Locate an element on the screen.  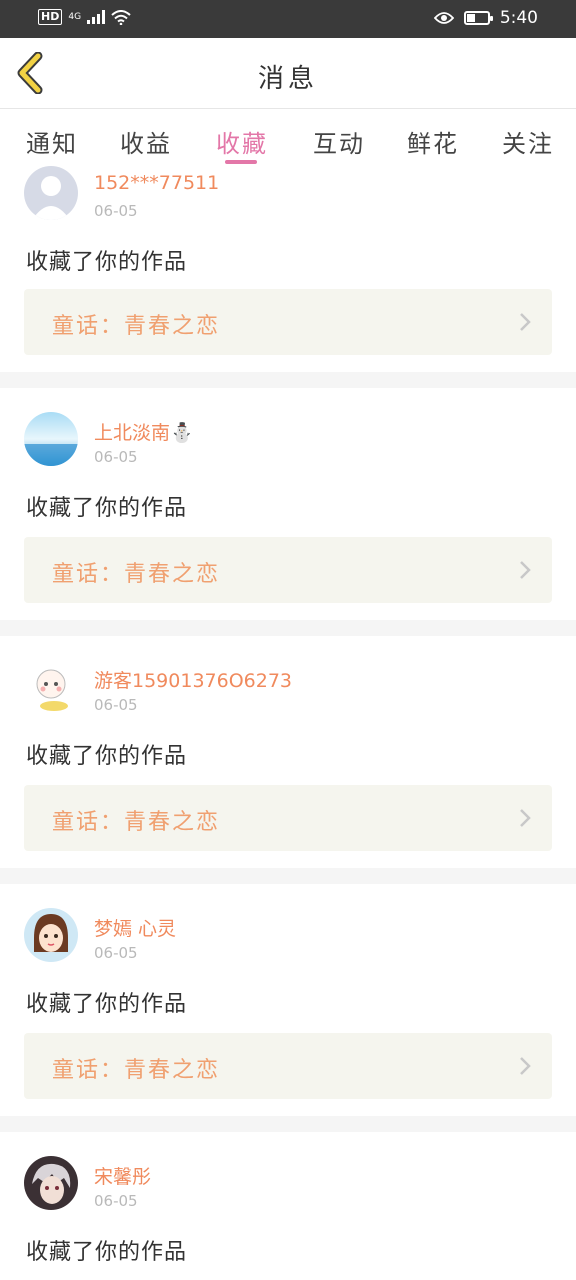
tab-notifications: 通知 is located at coordinates (52, 141).